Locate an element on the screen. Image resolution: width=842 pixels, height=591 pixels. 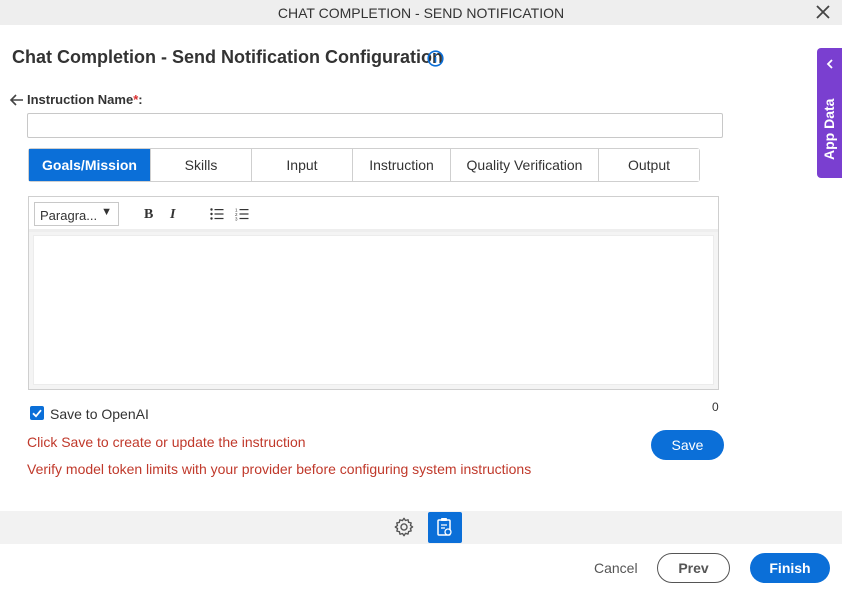
instruction-name-label: Instruction Name*: is located at coordinates (85, 99).